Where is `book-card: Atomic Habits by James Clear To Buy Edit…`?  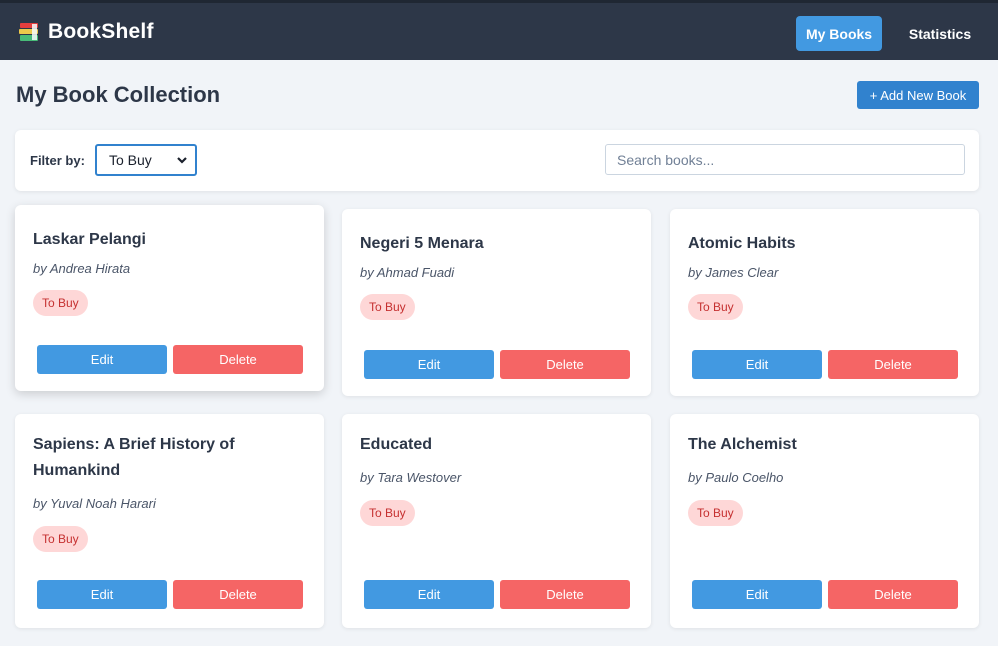 book-card: Atomic Habits by James Clear To Buy Edit… is located at coordinates (824, 302).